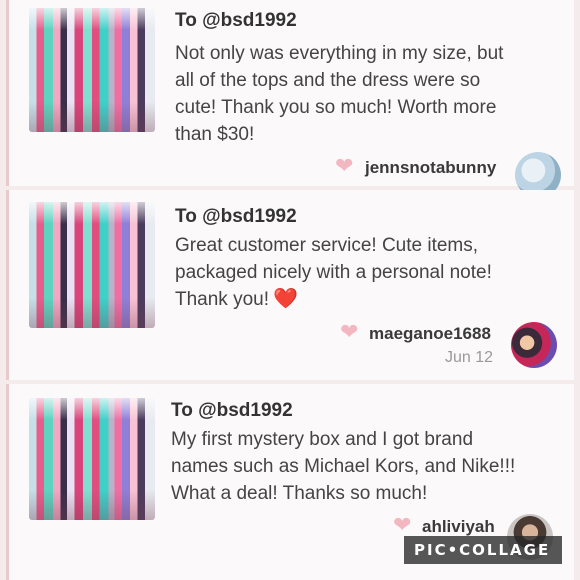  I want to click on review-date: Jun 12, so click(469, 357).